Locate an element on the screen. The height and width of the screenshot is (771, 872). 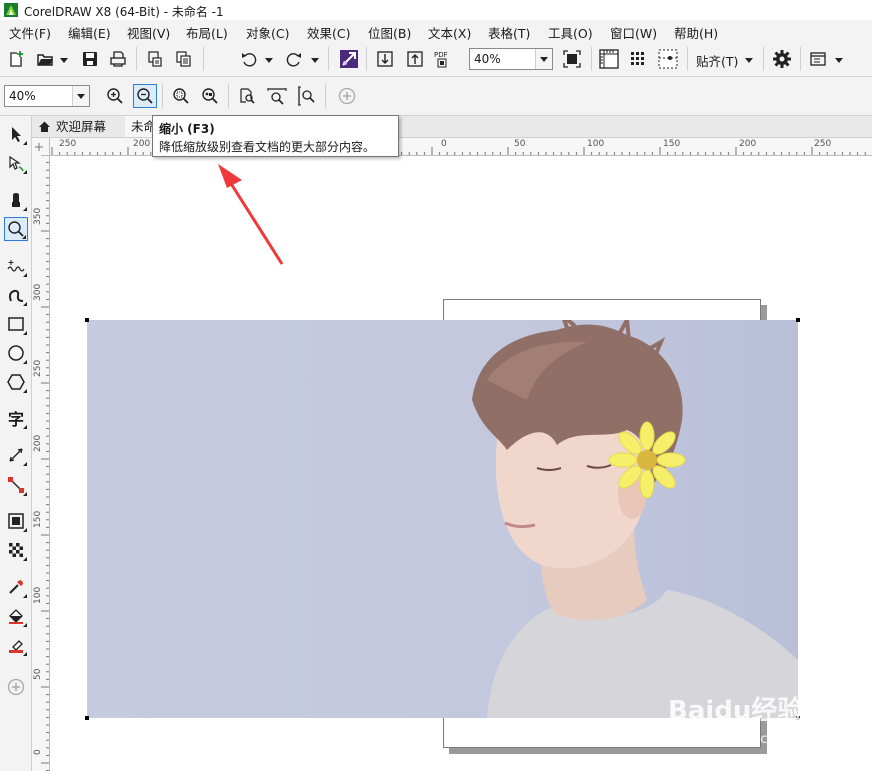
ruler-origin is located at coordinates (41, 147).